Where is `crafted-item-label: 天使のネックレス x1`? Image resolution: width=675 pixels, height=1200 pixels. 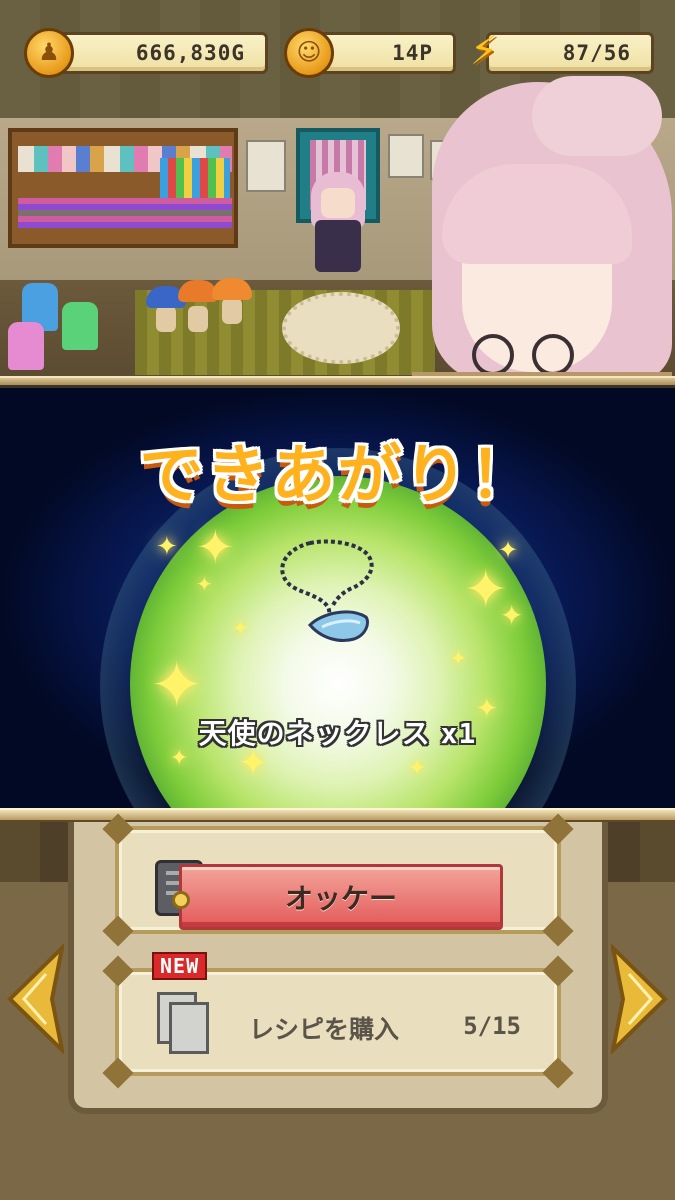 crafted-item-label: 天使のネックレス x1 is located at coordinates (337, 732).